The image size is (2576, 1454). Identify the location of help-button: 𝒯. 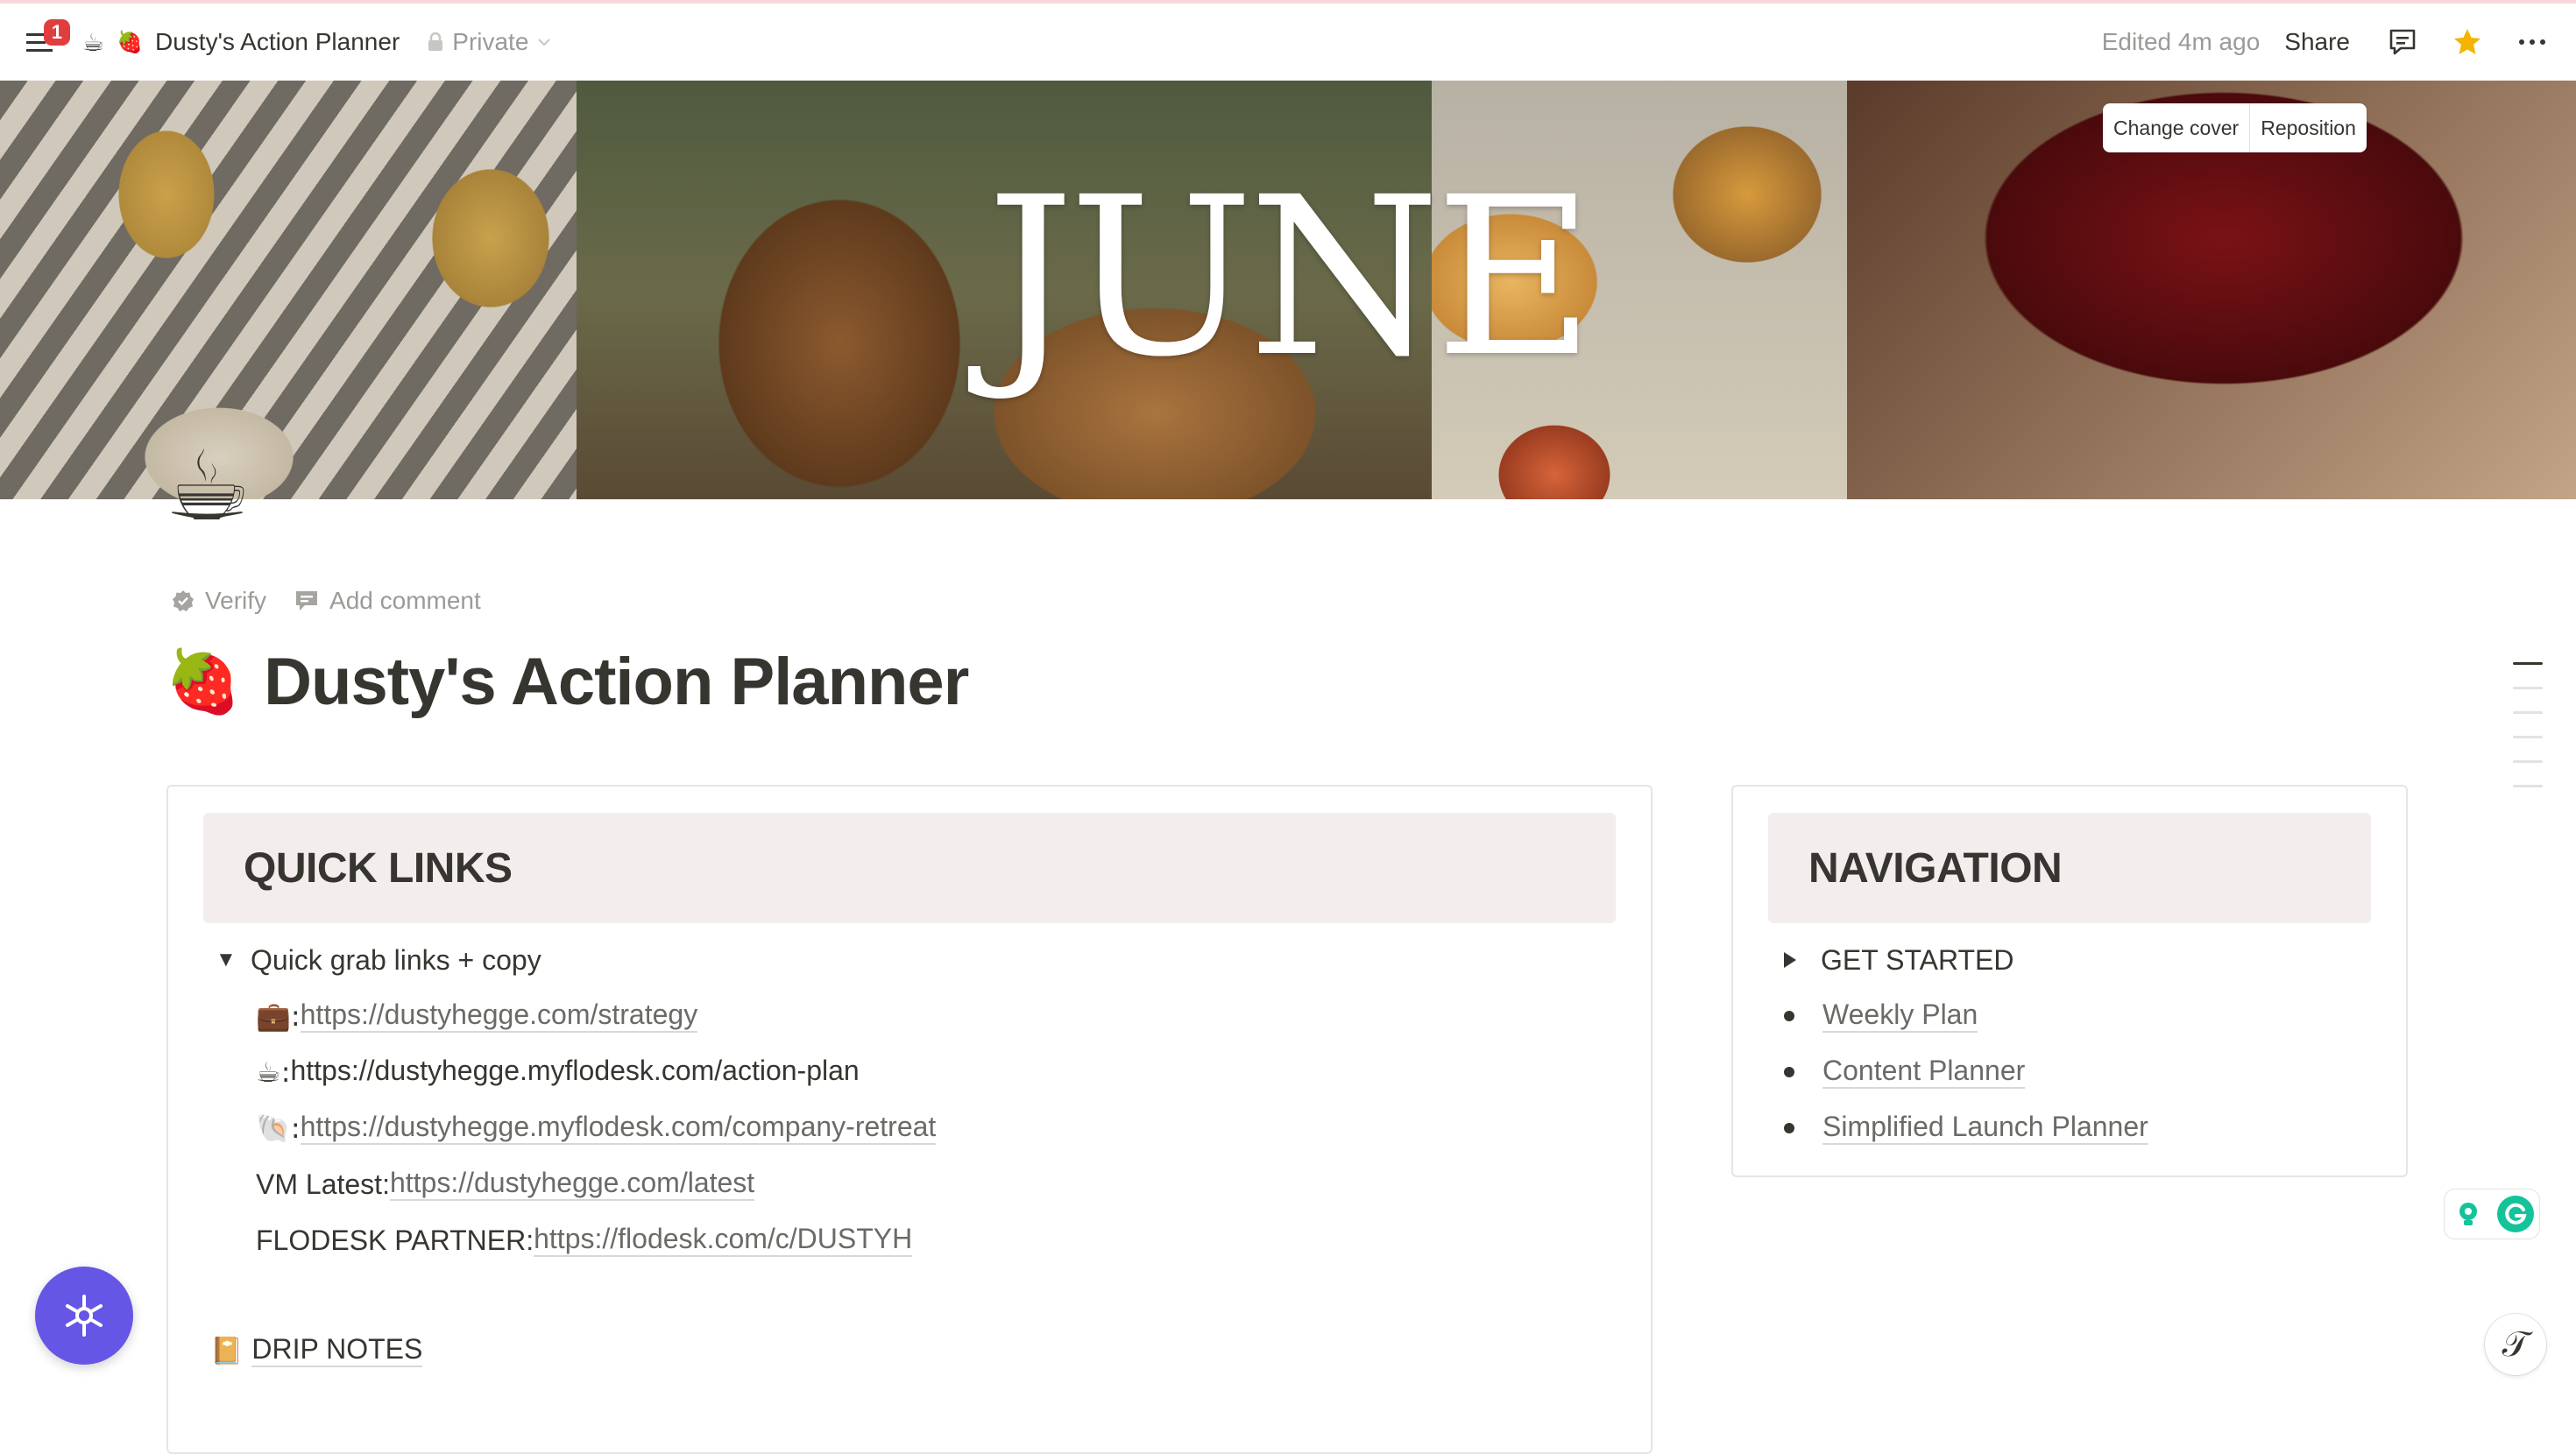
(2515, 1344).